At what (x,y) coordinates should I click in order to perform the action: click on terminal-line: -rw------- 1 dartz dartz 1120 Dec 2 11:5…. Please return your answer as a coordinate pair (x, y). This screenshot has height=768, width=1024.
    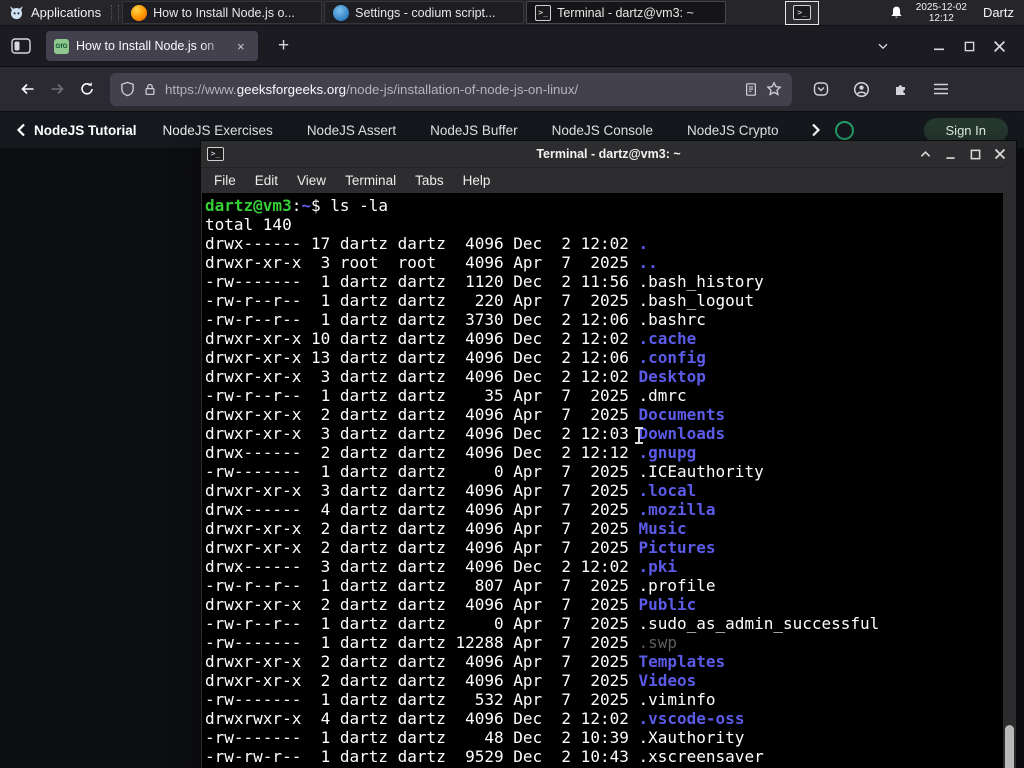
    Looking at the image, I should click on (484, 281).